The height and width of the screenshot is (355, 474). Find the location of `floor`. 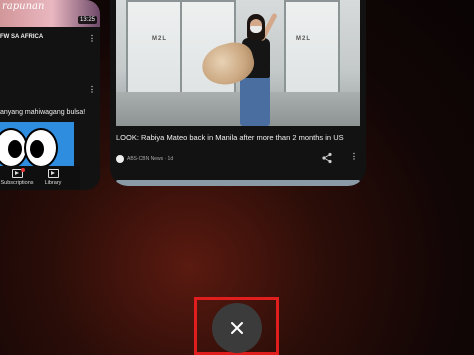

floor is located at coordinates (238, 109).